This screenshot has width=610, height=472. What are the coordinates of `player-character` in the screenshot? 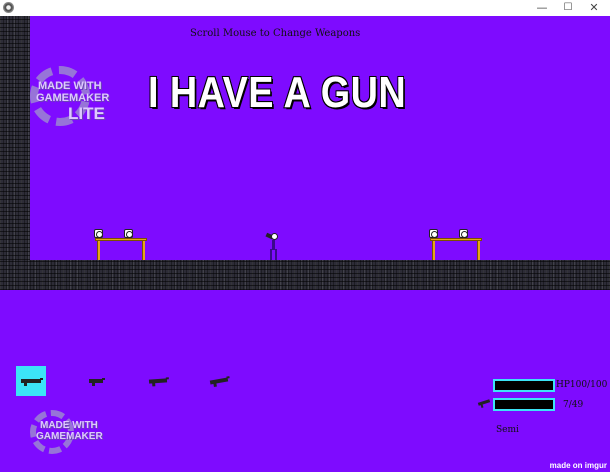 It's located at (272, 246).